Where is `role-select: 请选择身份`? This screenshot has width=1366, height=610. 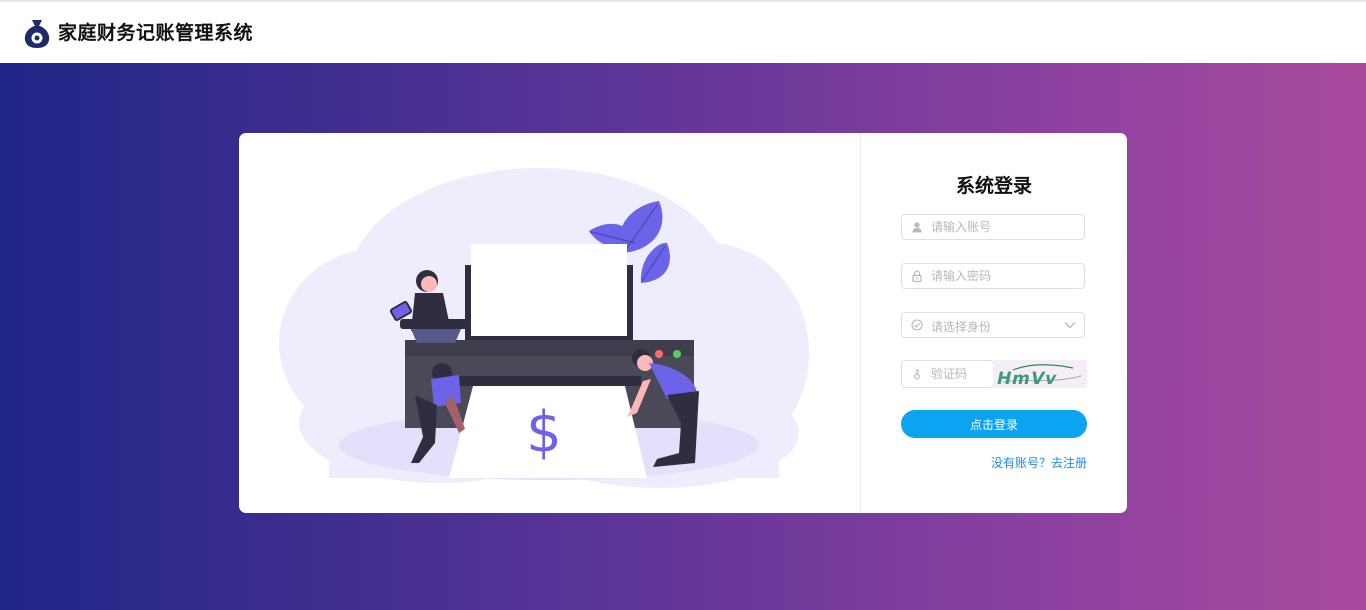
role-select: 请选择身份 is located at coordinates (993, 325).